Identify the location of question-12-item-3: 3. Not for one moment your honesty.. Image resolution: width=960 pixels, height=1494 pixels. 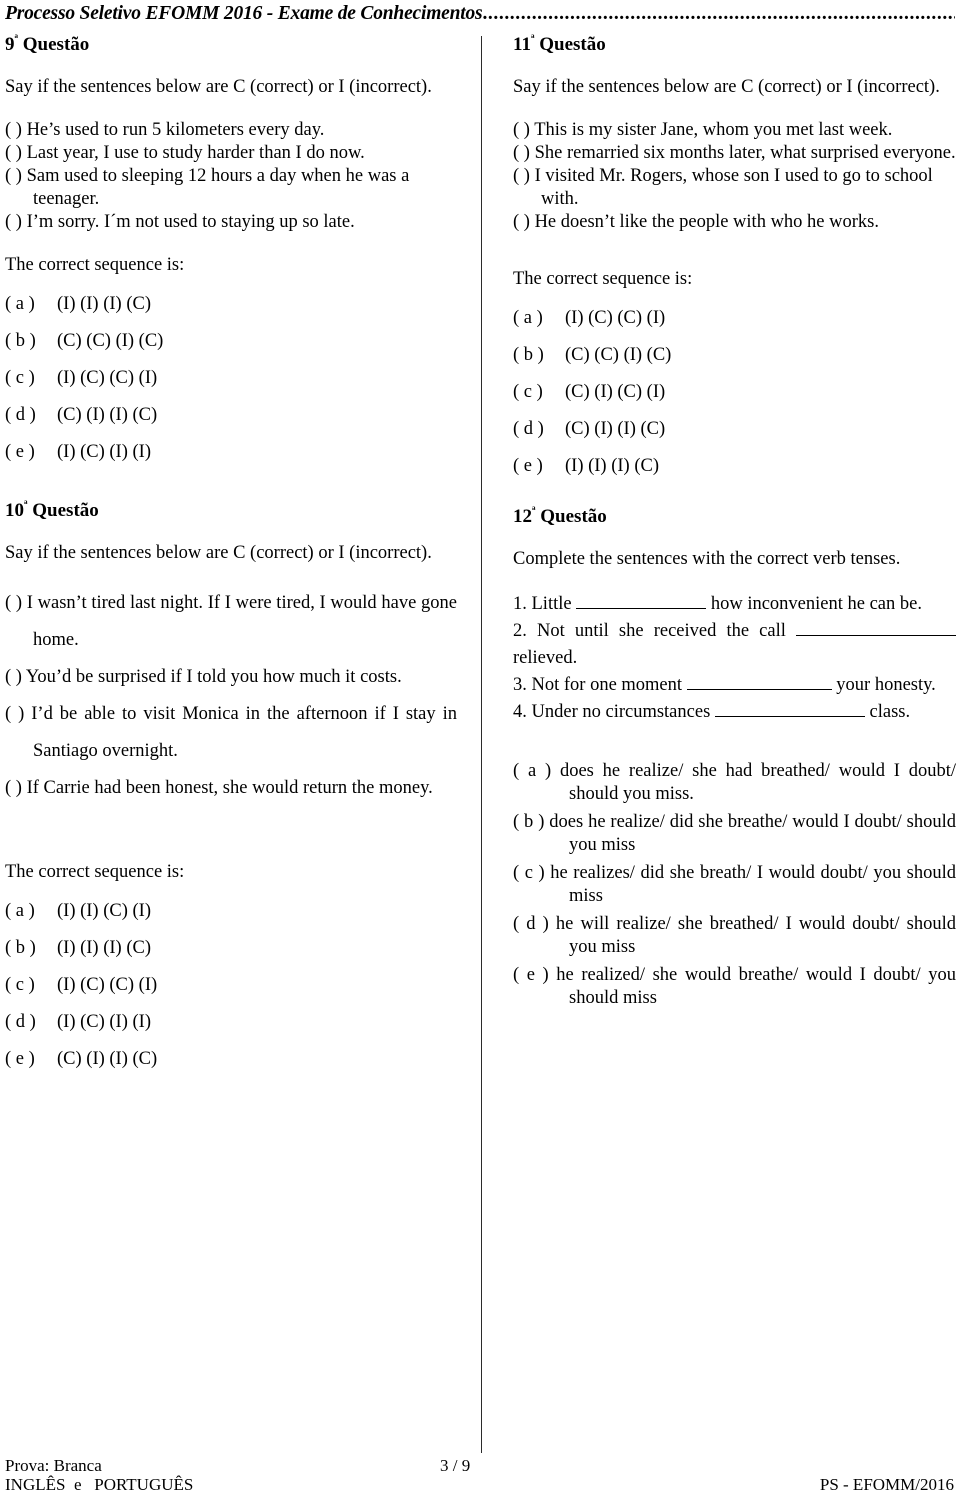
(734, 685).